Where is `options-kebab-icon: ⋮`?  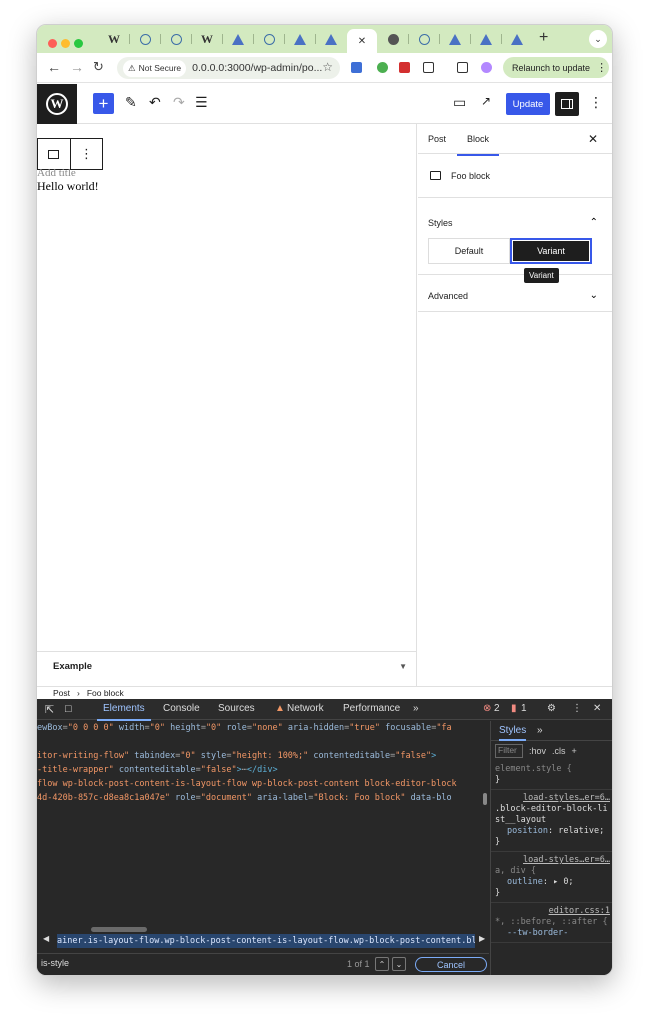
options-kebab-icon: ⋮ is located at coordinates (596, 102).